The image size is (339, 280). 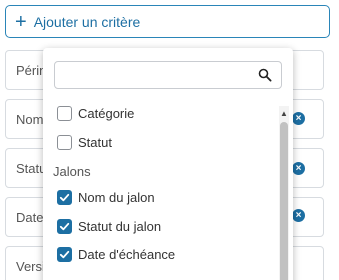 I want to click on criterion-field-label: Statu, so click(x=31, y=168).